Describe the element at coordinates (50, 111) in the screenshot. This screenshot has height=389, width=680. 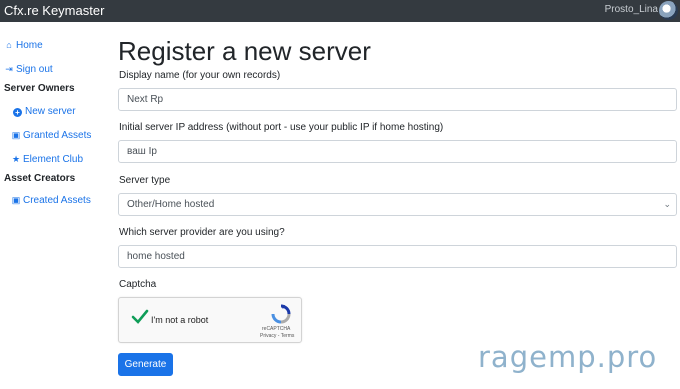
I see `sidebar-item-label: New server` at that location.